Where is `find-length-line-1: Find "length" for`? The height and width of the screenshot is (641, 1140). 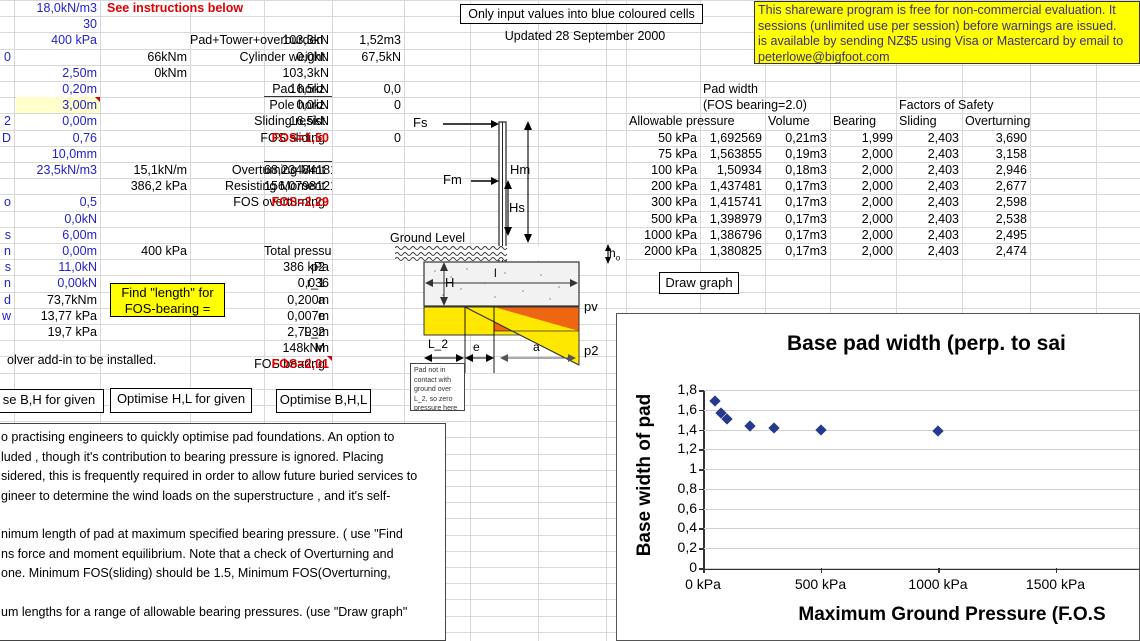
find-length-line-1: Find "length" for is located at coordinates (167, 292).